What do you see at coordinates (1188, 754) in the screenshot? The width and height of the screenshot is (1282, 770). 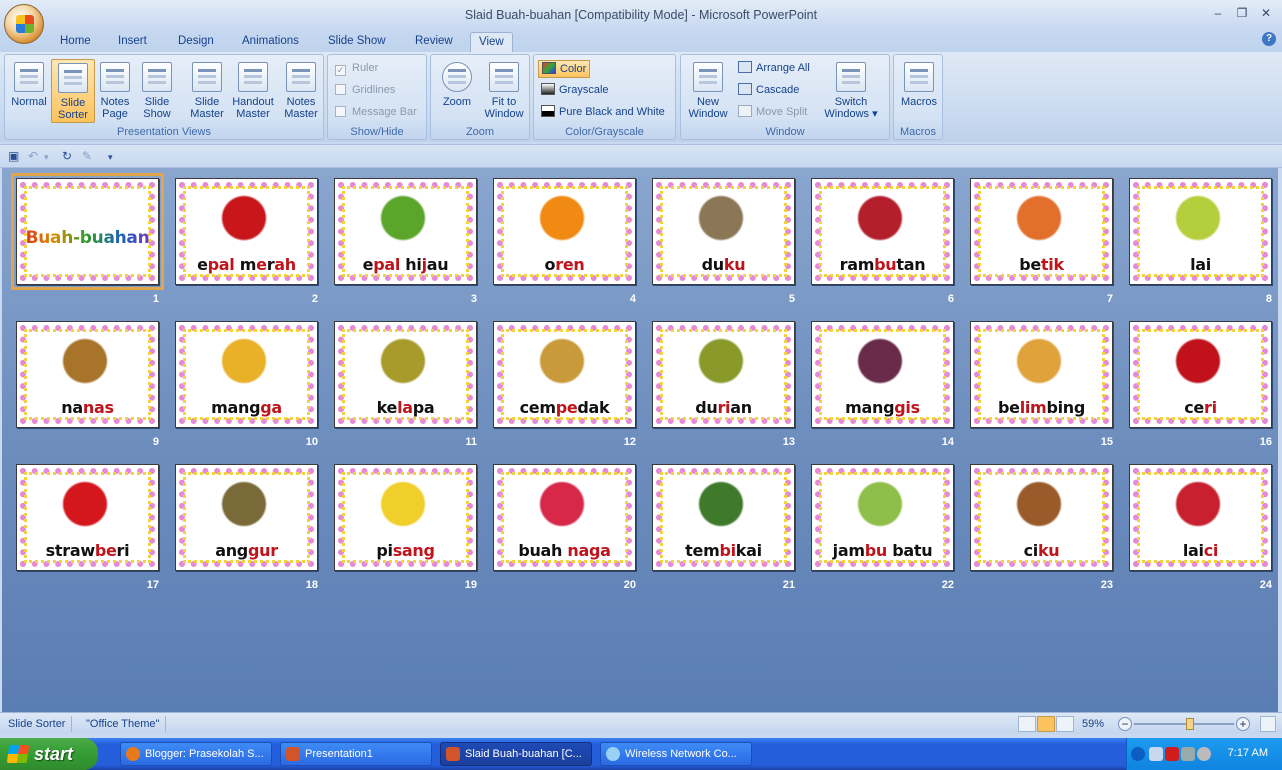 I see `volume-icon` at bounding box center [1188, 754].